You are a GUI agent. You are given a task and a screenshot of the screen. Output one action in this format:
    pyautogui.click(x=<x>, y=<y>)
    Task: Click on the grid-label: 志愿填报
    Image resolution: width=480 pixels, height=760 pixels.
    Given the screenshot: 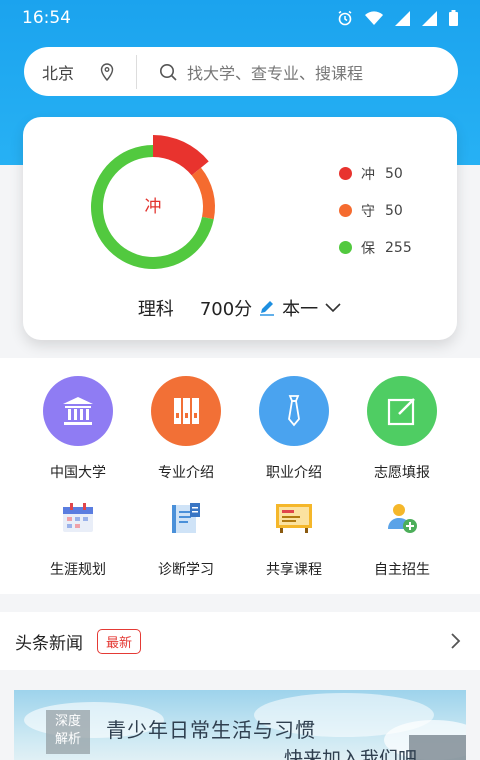 What is the action you would take?
    pyautogui.click(x=402, y=473)
    